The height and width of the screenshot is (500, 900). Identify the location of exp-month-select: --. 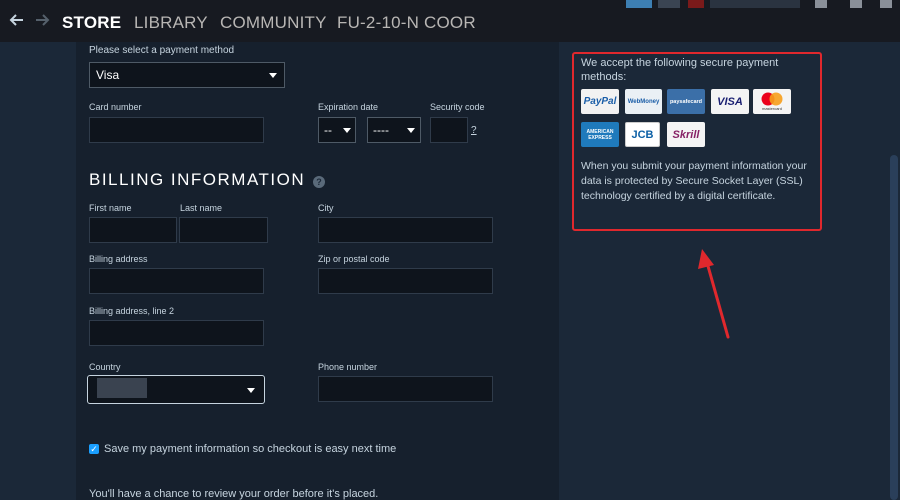
(337, 130).